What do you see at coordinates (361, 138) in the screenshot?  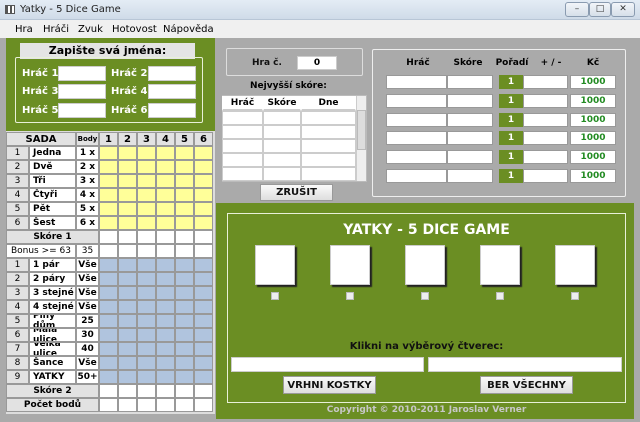 I see `highscore-scrollbar` at bounding box center [361, 138].